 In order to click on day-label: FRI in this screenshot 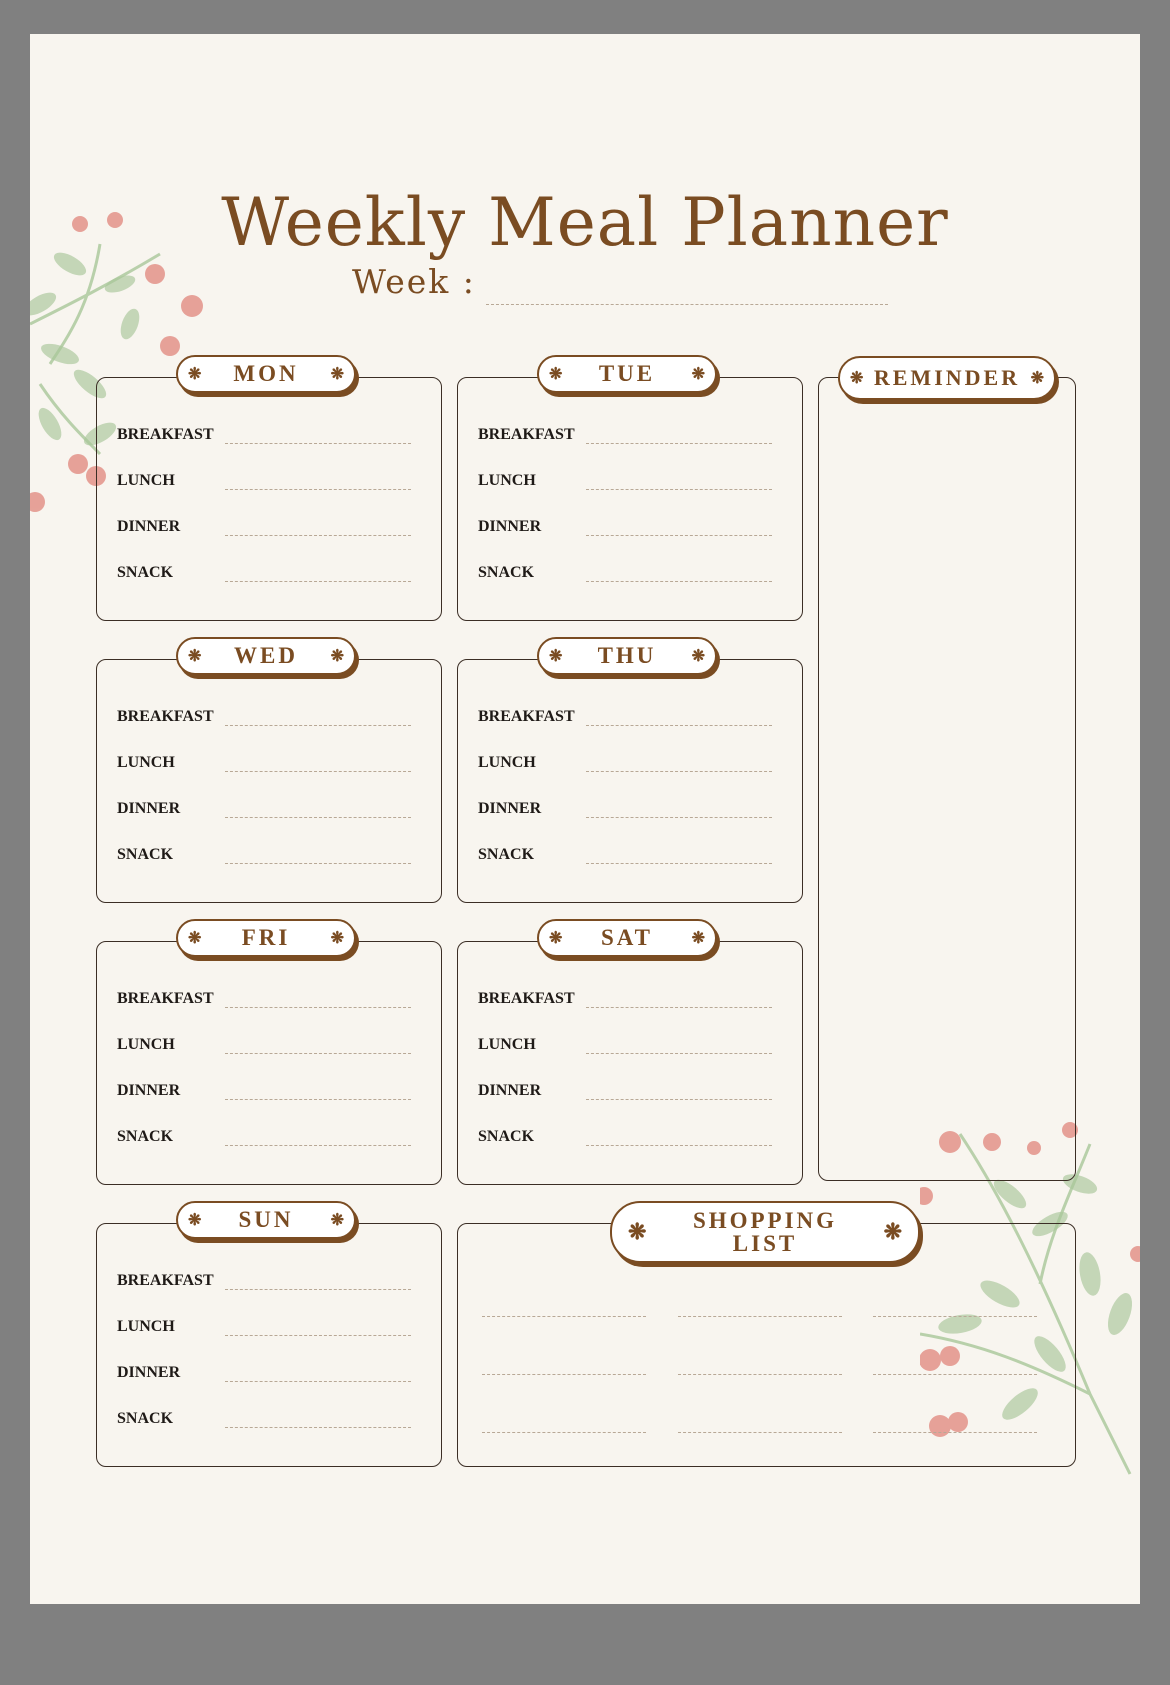, I will do `click(266, 937)`.